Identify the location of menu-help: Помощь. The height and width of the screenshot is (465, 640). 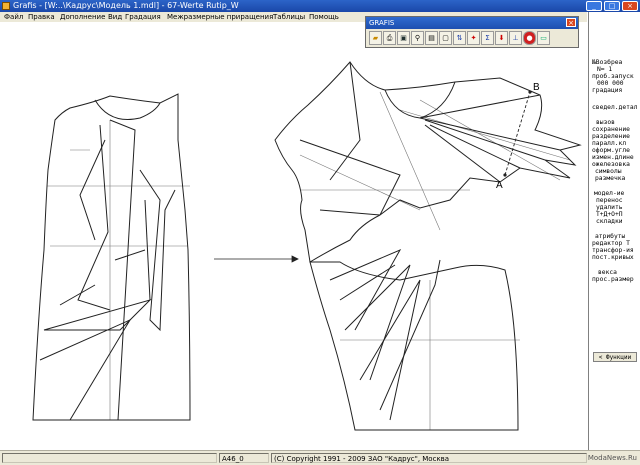
(324, 17).